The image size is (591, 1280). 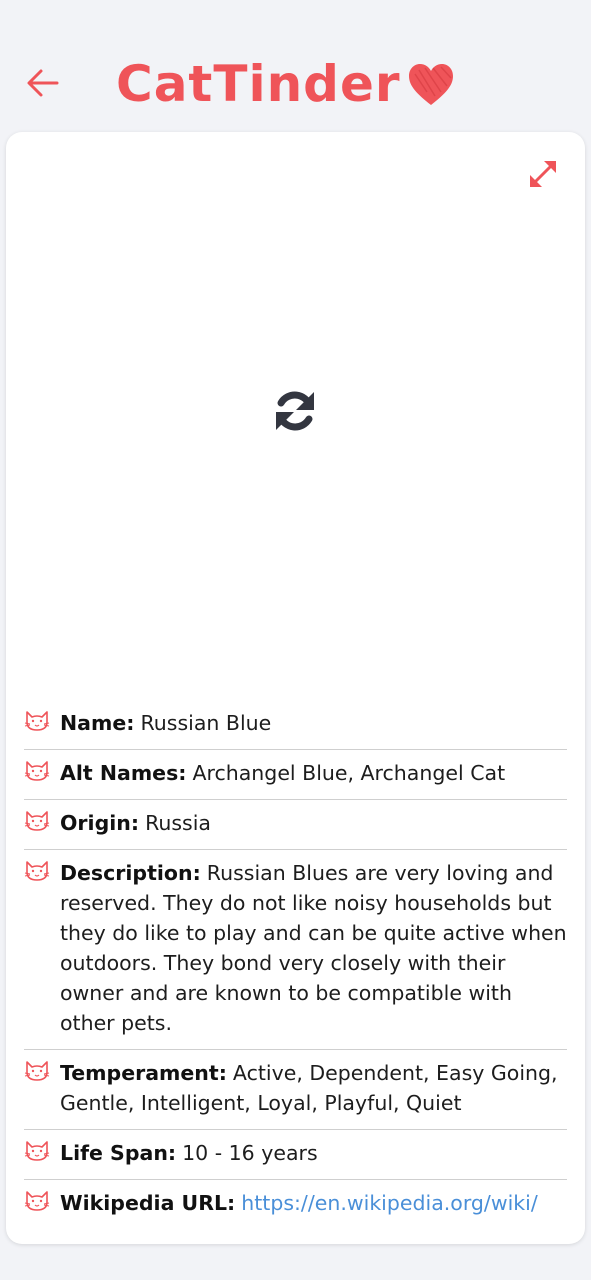 I want to click on info-value: Russia, so click(x=178, y=823).